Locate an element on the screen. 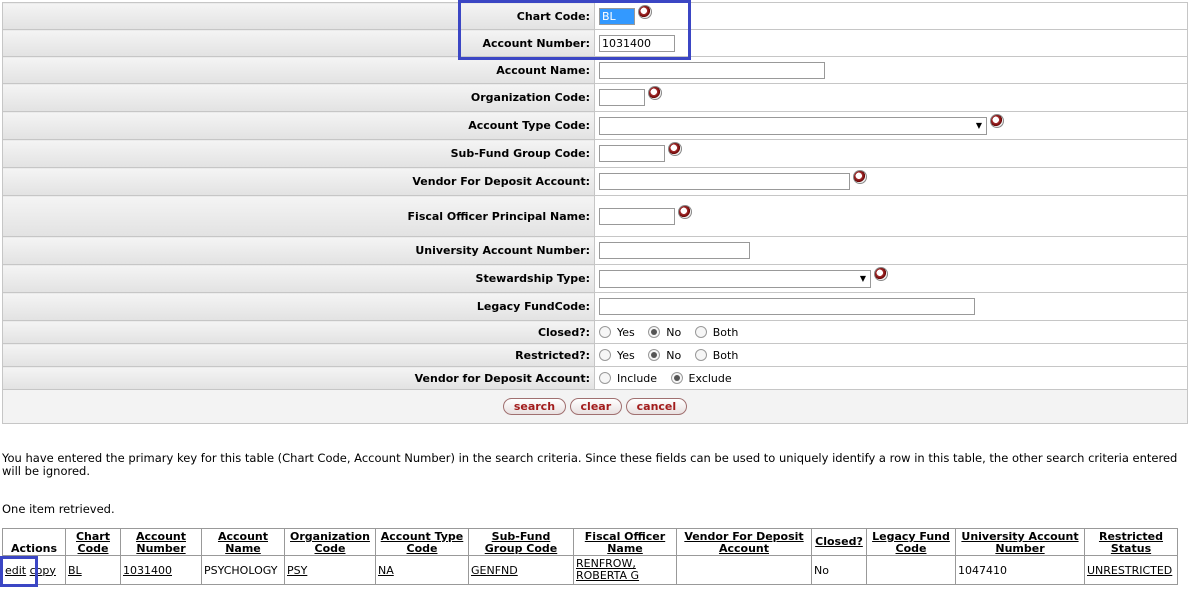 The height and width of the screenshot is (590, 1190). legacy-fund-code-label: Legacy FundCode: is located at coordinates (298, 306).